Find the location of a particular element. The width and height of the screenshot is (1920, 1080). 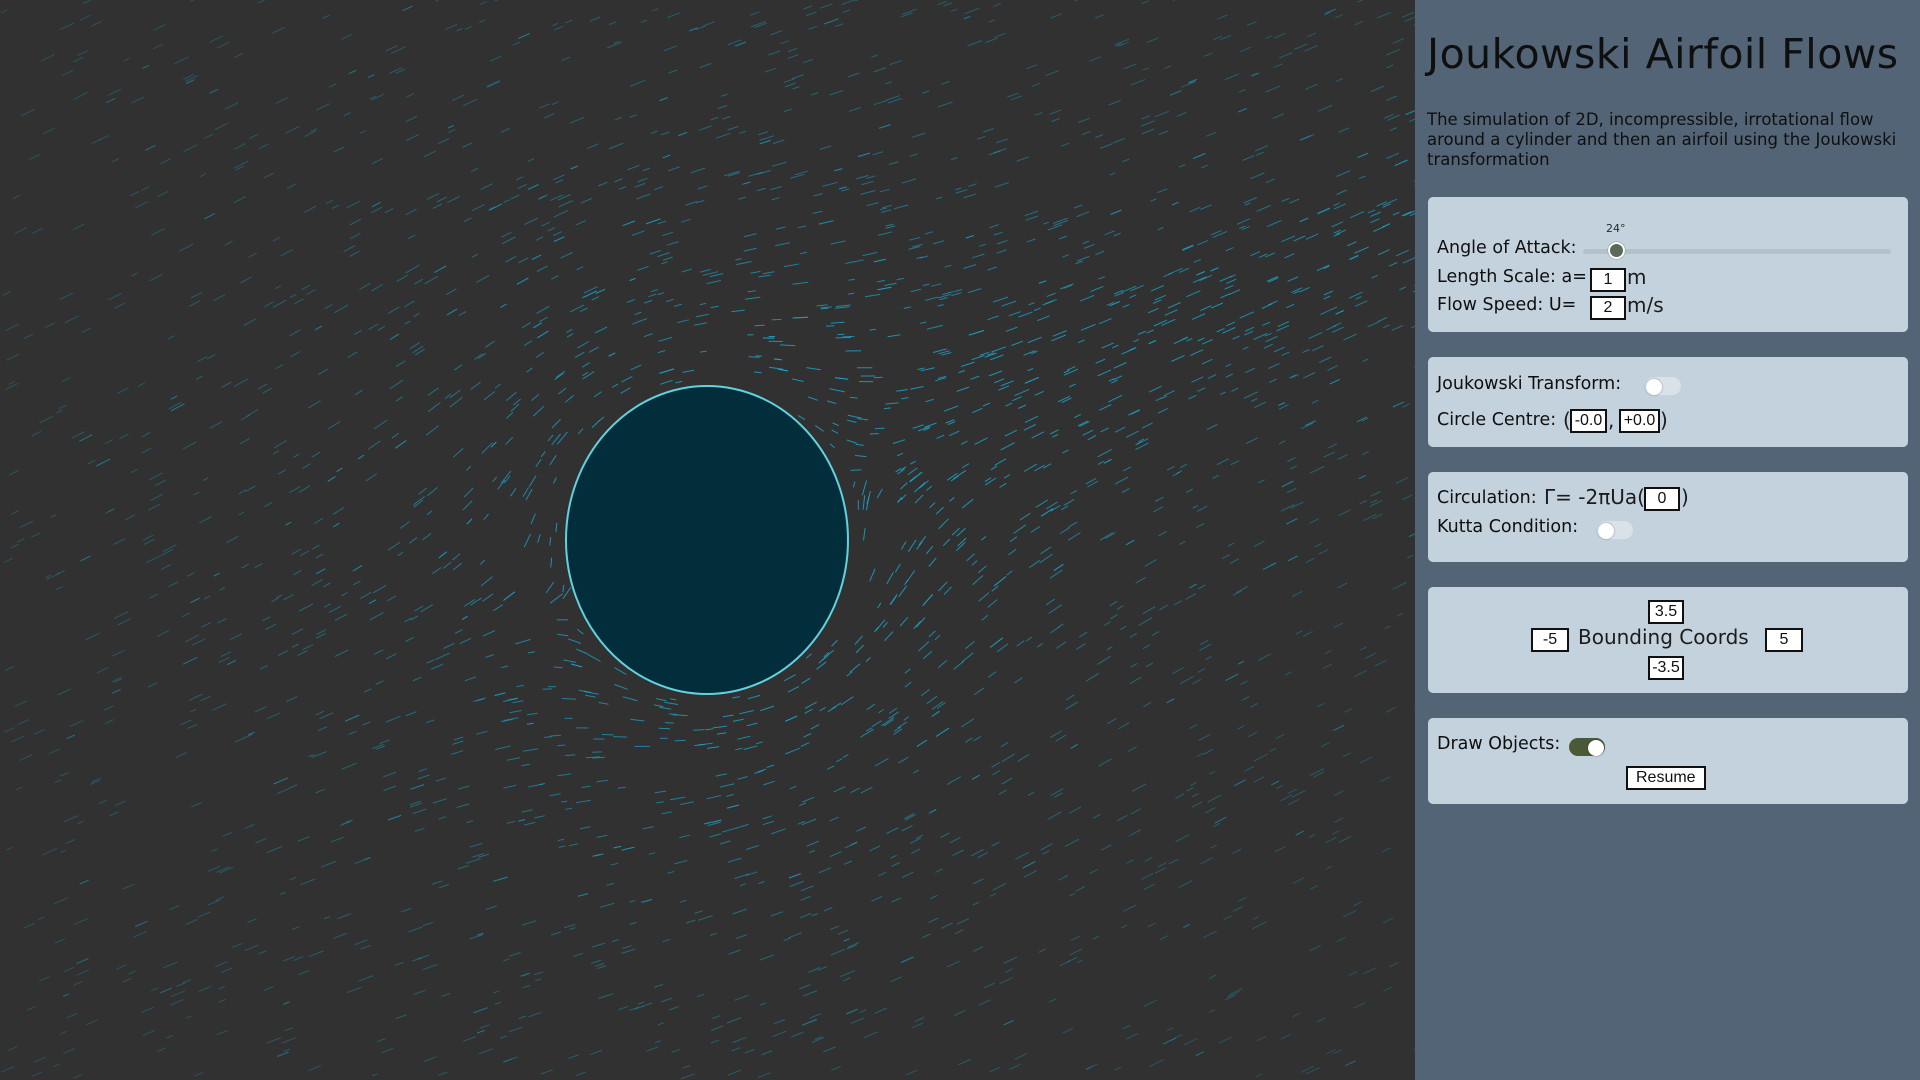

angle-of-attack-slider is located at coordinates (1616, 250).